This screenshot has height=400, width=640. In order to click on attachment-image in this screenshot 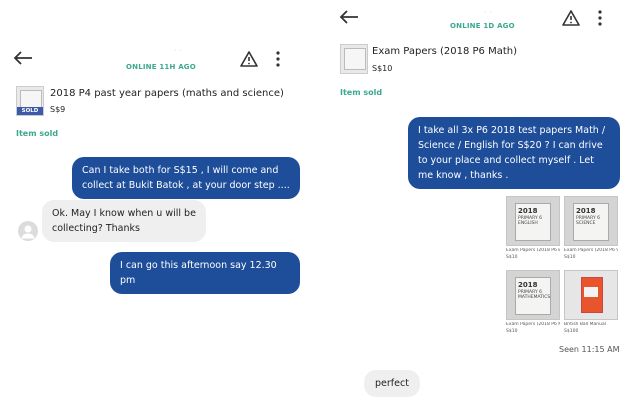, I will do `click(591, 295)`.